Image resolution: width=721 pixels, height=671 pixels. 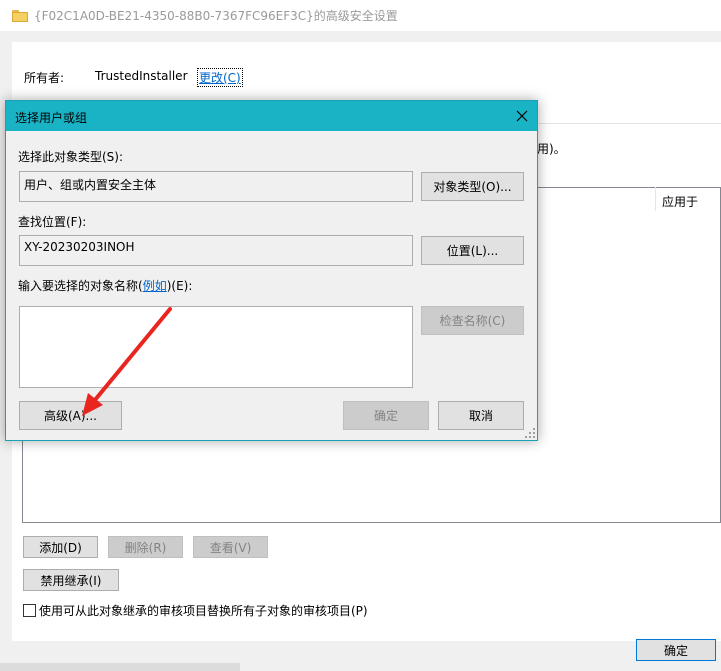 What do you see at coordinates (60, 547) in the screenshot?
I see `add-button: 添加(D)` at bounding box center [60, 547].